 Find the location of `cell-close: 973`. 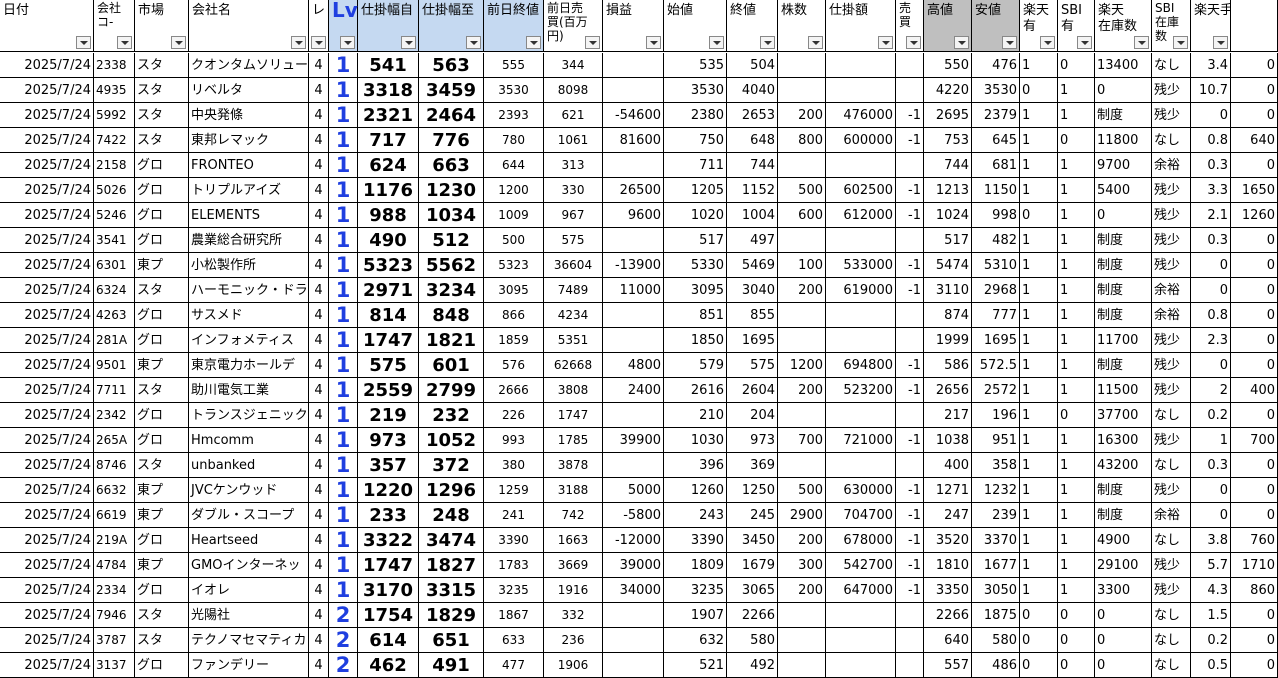

cell-close: 973 is located at coordinates (752, 440).